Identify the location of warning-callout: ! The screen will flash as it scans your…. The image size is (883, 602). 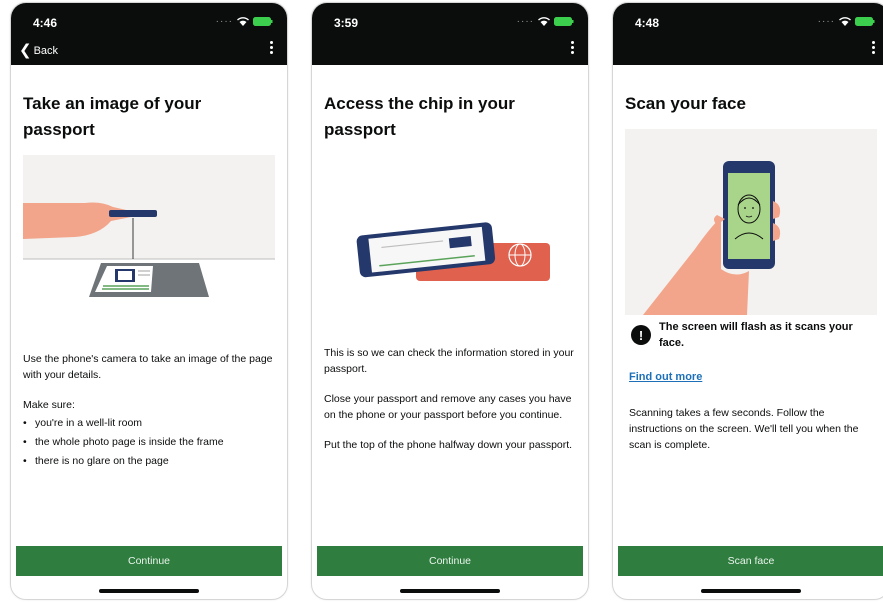
(751, 335).